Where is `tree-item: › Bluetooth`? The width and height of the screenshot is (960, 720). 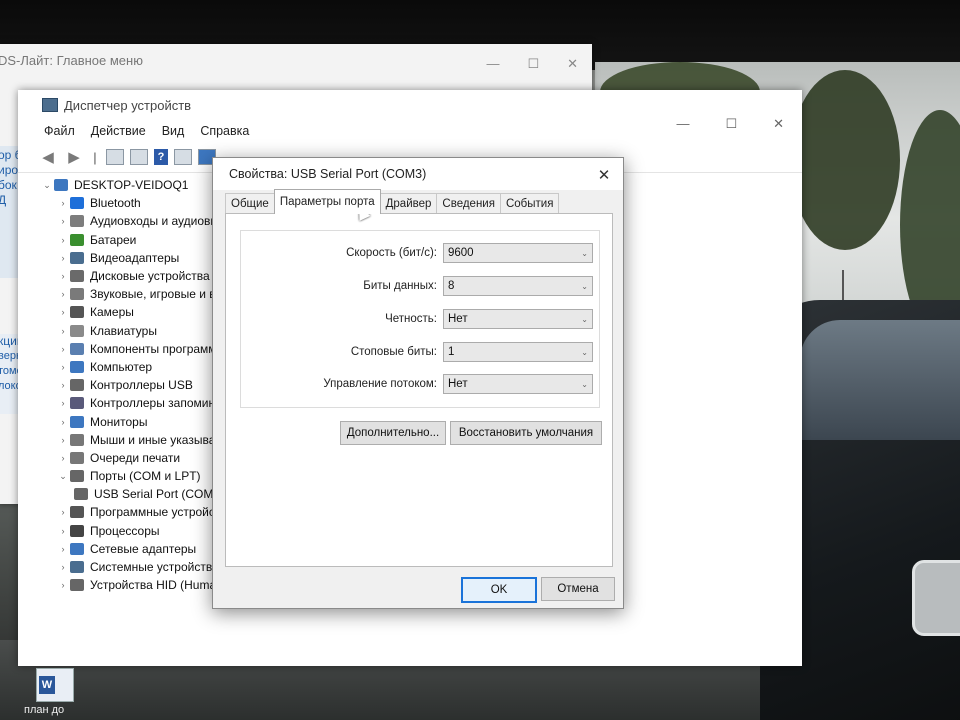 tree-item: › Bluetooth is located at coordinates (129, 203).